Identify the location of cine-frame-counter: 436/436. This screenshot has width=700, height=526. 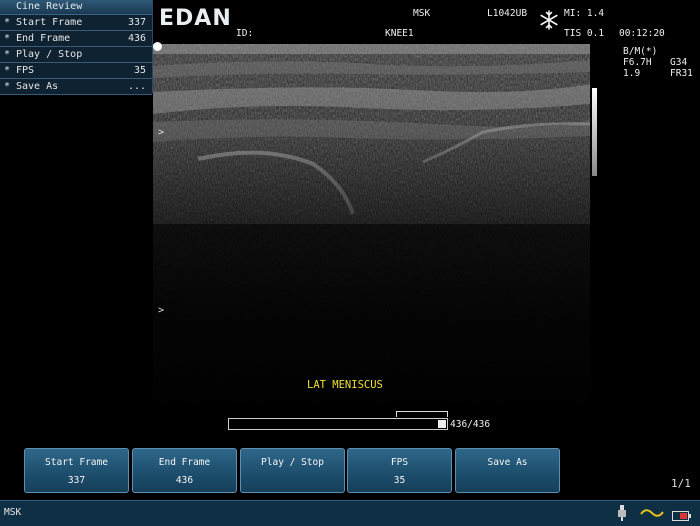
(470, 424).